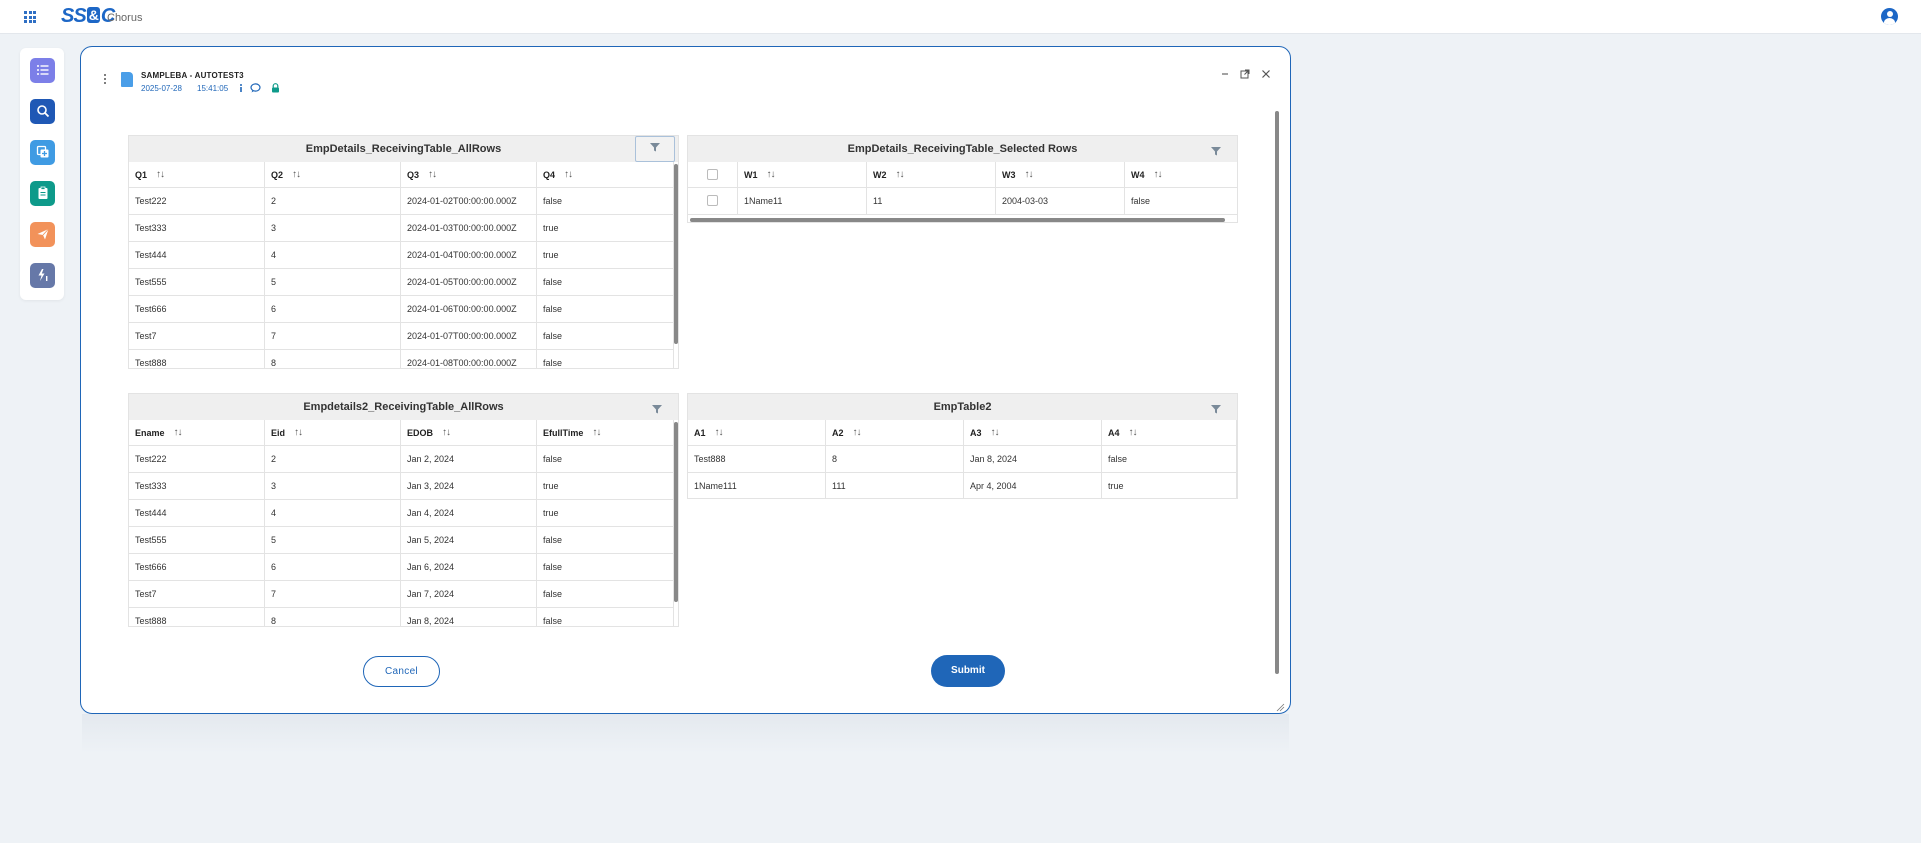  Describe the element at coordinates (962, 485) in the screenshot. I see `table-row: 1Name111 111 Apr 4, 2004 true` at that location.